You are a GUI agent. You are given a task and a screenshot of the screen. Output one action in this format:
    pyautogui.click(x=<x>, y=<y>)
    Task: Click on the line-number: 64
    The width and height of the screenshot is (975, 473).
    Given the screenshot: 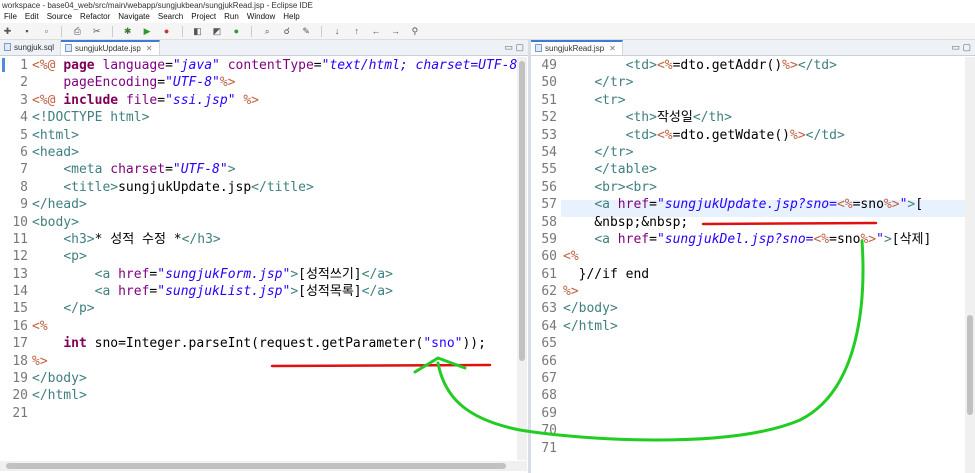 What is the action you would take?
    pyautogui.click(x=549, y=326)
    